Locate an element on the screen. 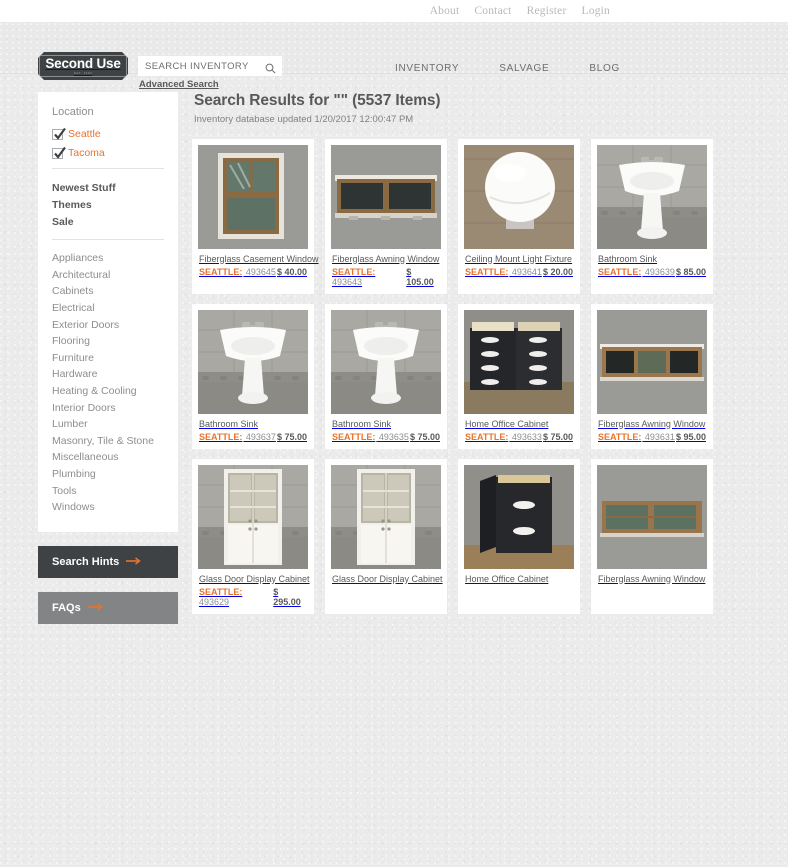  product-meta: SEATTLE: 493639 $ 85.00 is located at coordinates (652, 272).